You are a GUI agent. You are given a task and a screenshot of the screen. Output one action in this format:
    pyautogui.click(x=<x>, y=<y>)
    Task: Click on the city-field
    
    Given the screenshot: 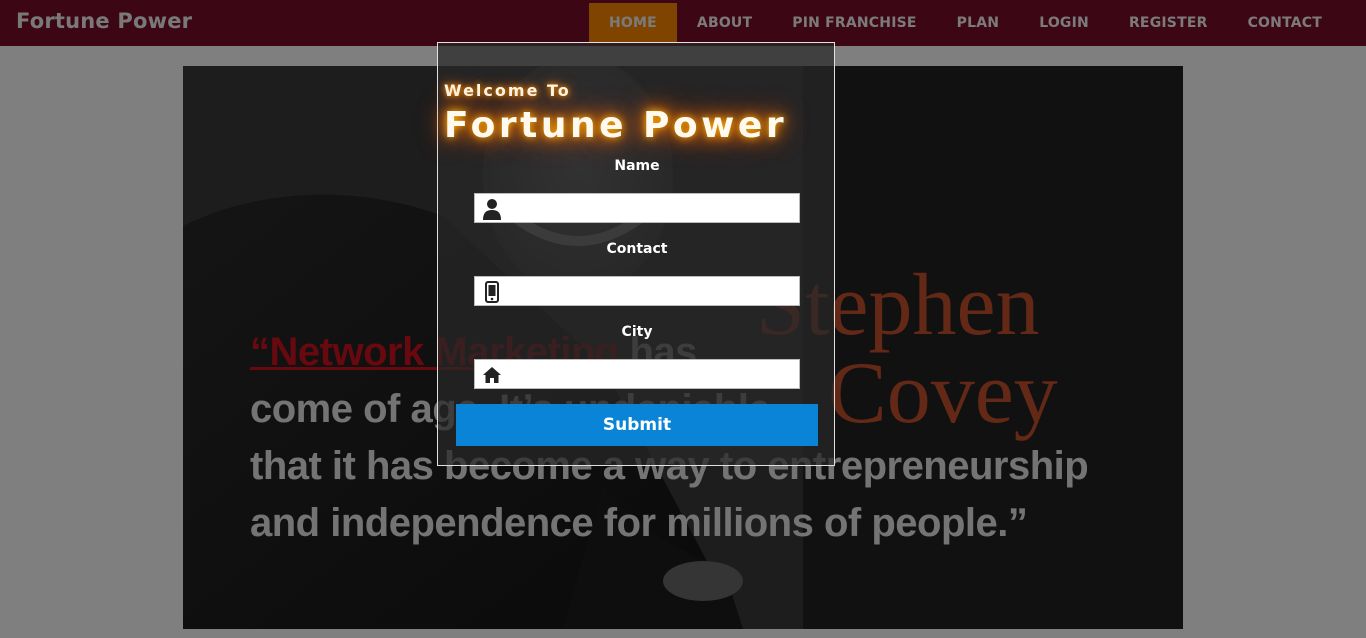 What is the action you would take?
    pyautogui.click(x=637, y=374)
    